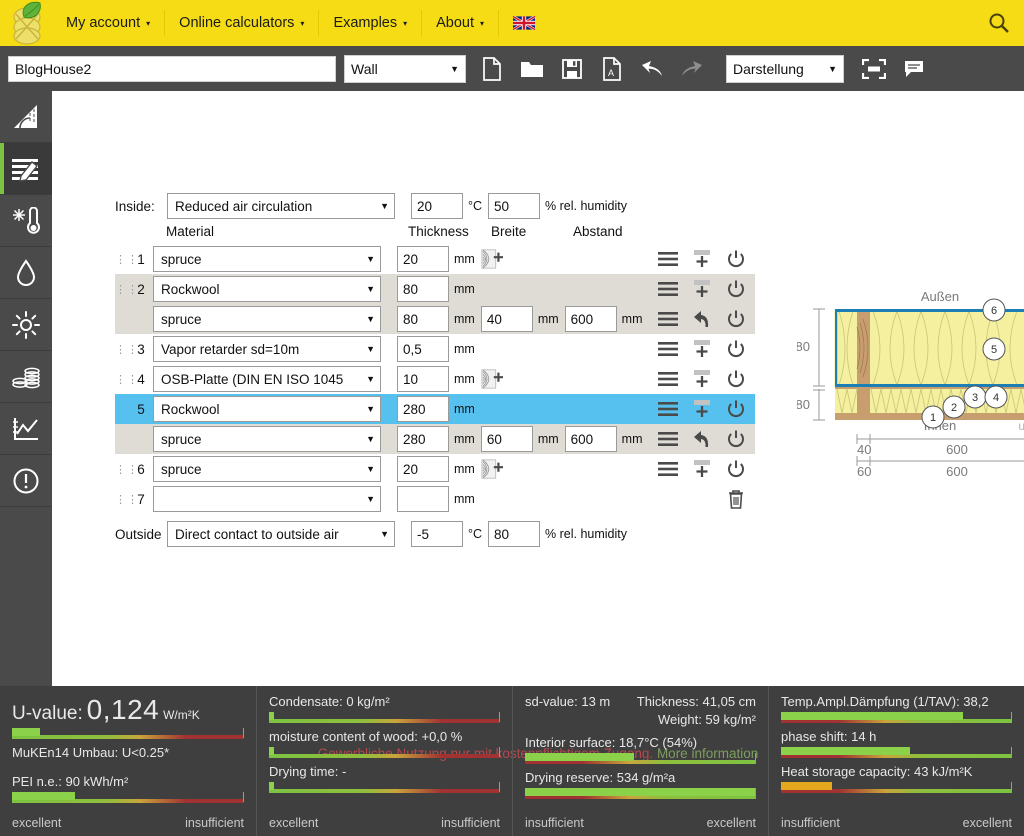  What do you see at coordinates (423, 259) in the screenshot?
I see `thickness-input-1: 20` at bounding box center [423, 259].